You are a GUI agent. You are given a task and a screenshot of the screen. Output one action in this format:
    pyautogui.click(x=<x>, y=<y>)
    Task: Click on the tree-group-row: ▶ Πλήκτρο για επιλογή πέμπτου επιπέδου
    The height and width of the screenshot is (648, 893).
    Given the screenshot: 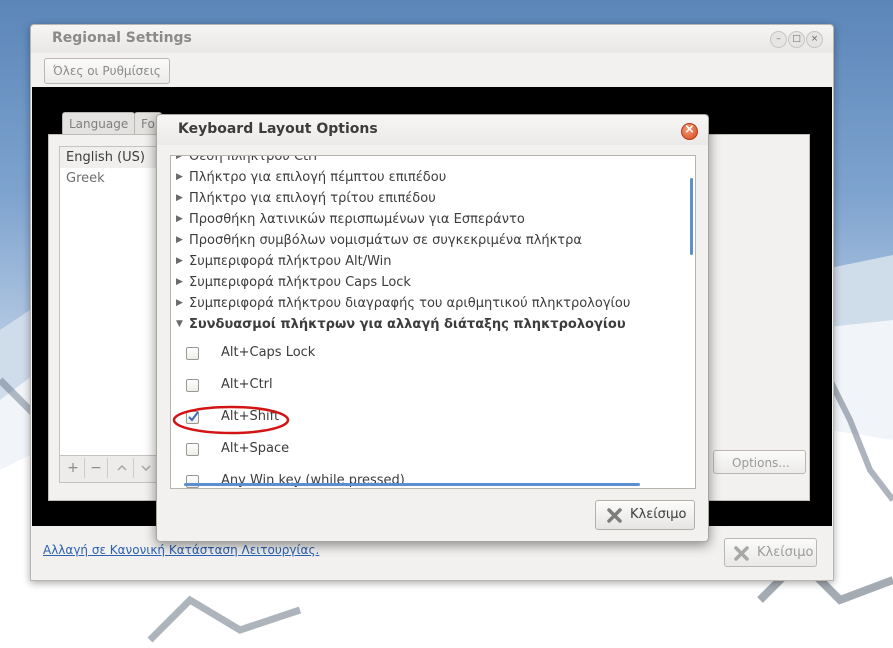 What is the action you would take?
    pyautogui.click(x=426, y=177)
    